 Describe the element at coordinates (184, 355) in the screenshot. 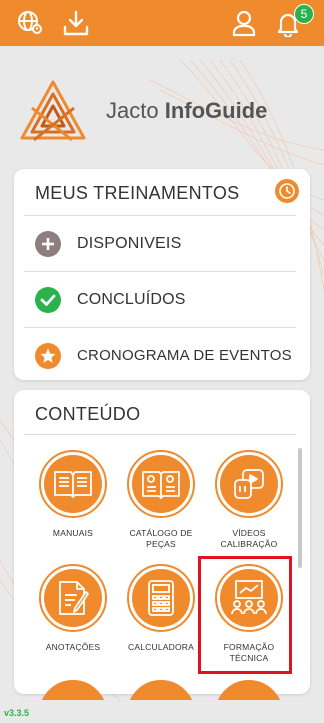

I see `trainings-item-label: CRONOGRAMA DE EVENTOS` at that location.